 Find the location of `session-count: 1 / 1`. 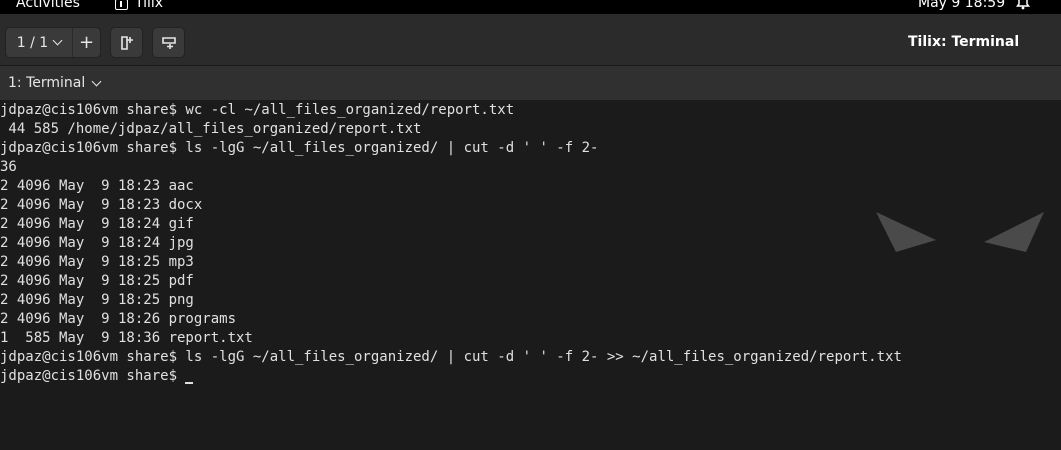

session-count: 1 / 1 is located at coordinates (32, 42).